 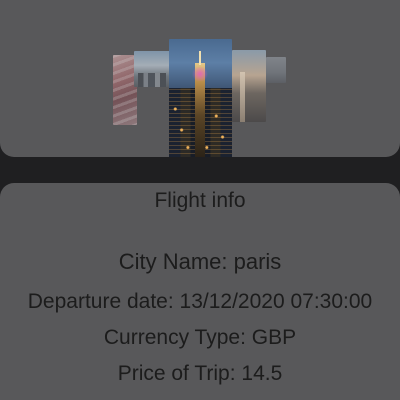 What do you see at coordinates (200, 301) in the screenshot?
I see `departure-date-text: Departure date: 13/12/2020 07:30:00` at bounding box center [200, 301].